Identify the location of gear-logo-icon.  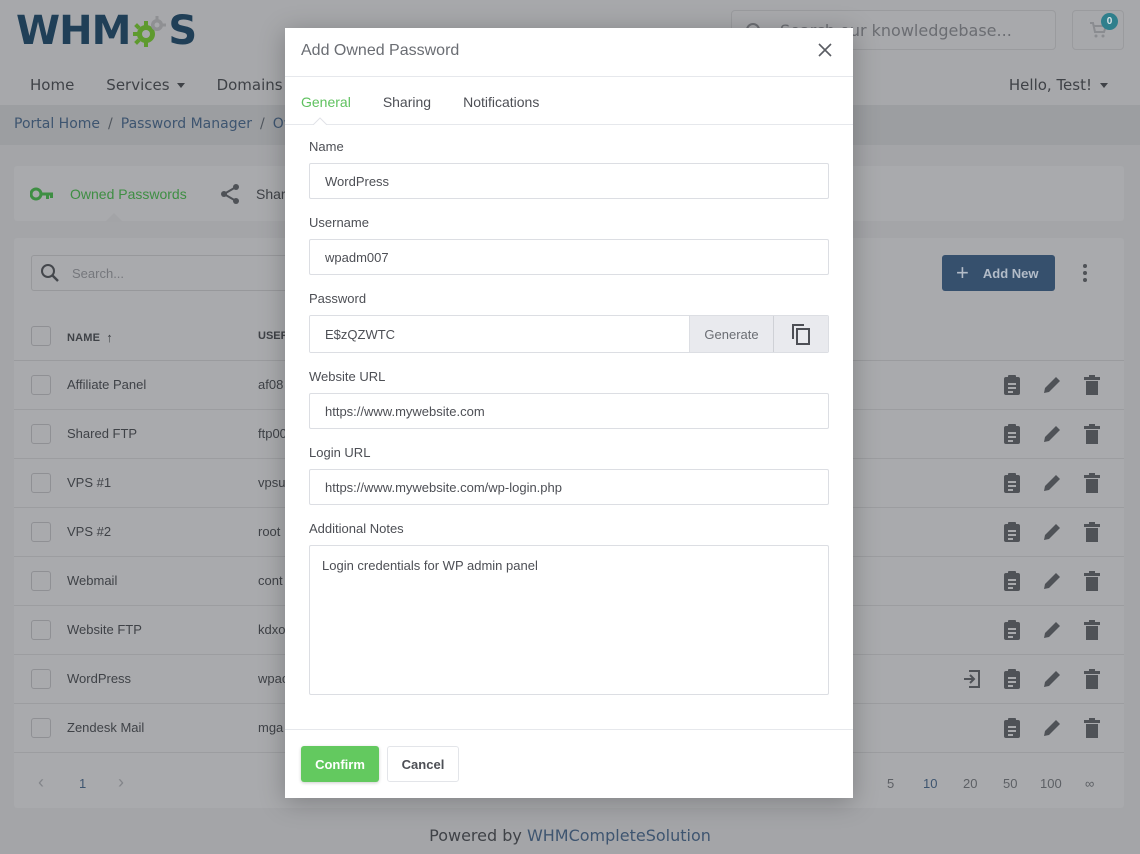
(149, 31).